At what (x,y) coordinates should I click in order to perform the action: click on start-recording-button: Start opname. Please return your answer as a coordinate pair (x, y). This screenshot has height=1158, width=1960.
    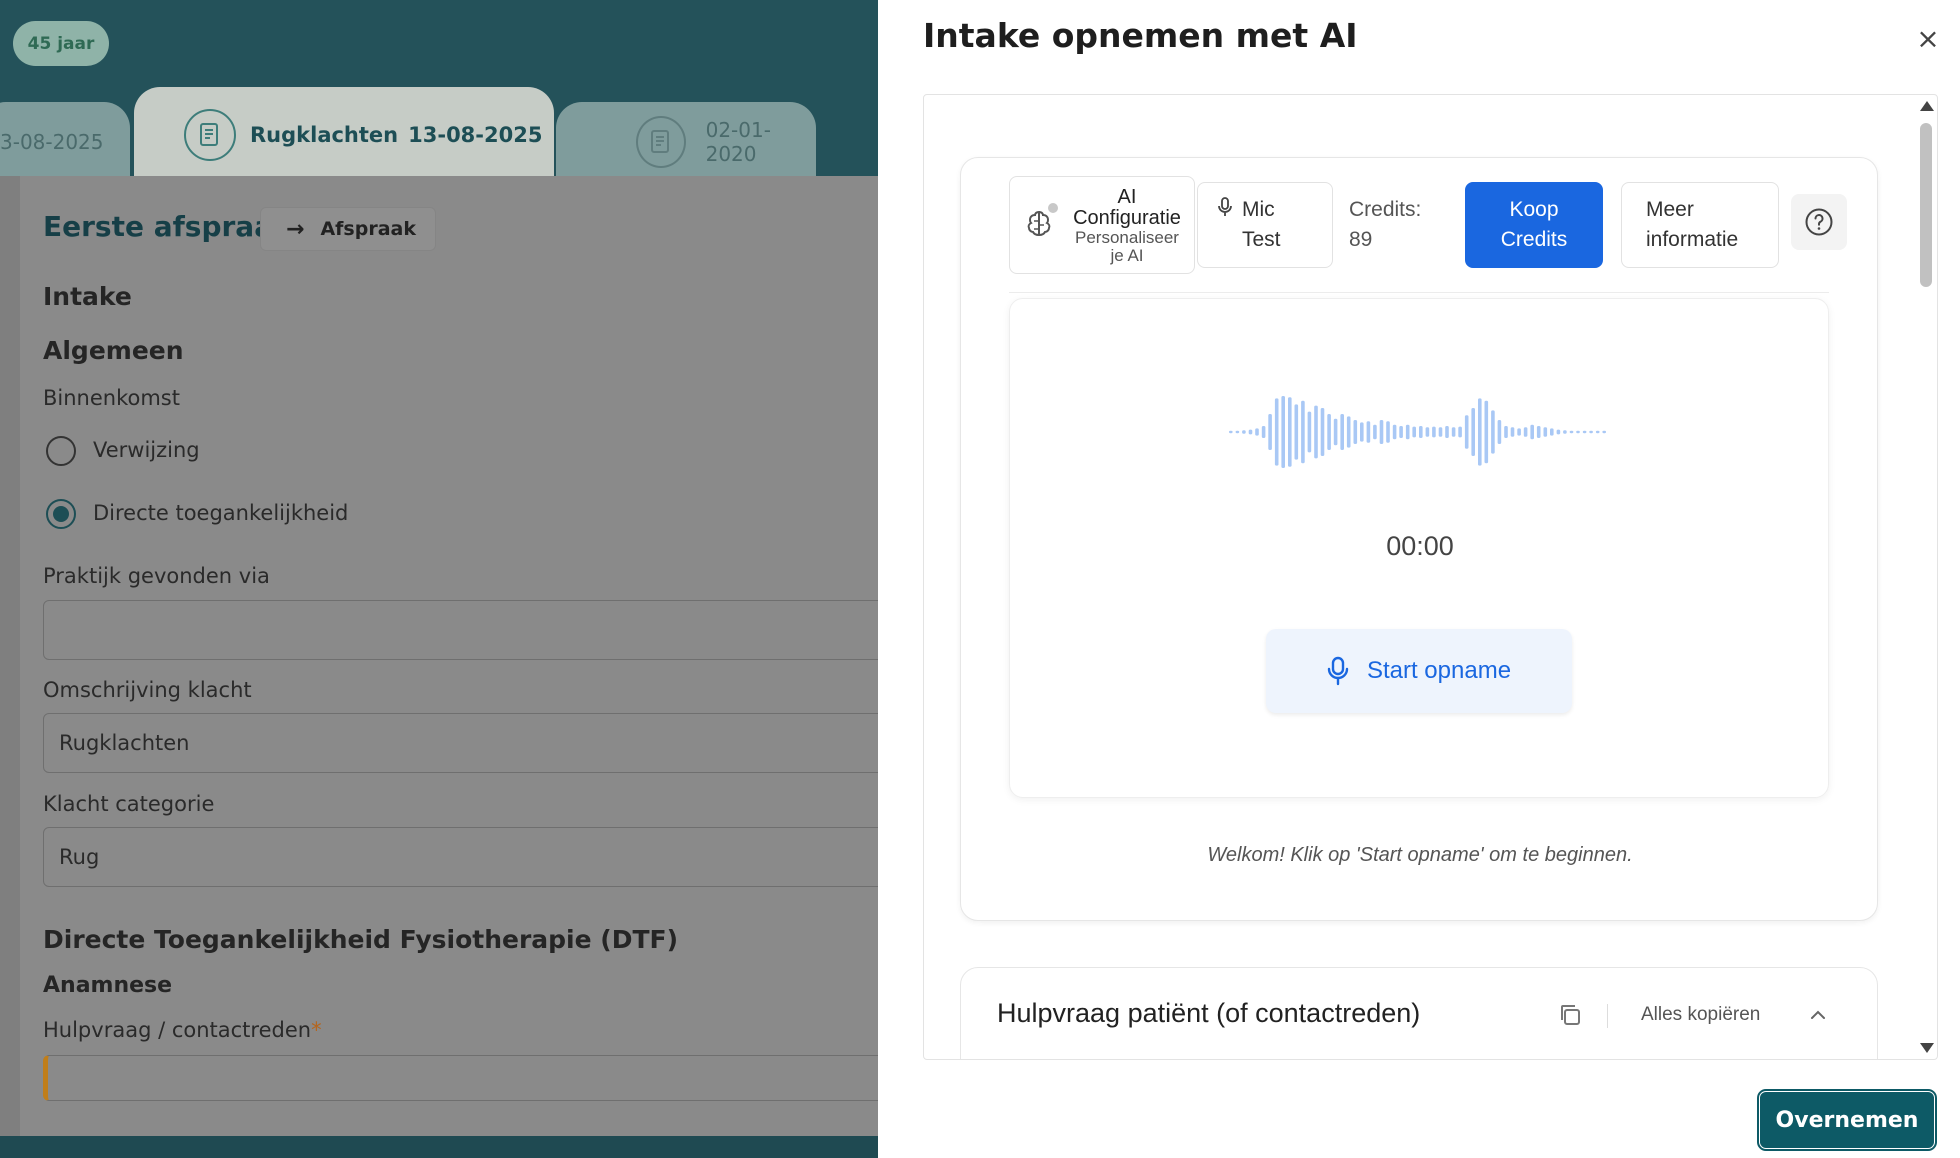
    Looking at the image, I should click on (1419, 671).